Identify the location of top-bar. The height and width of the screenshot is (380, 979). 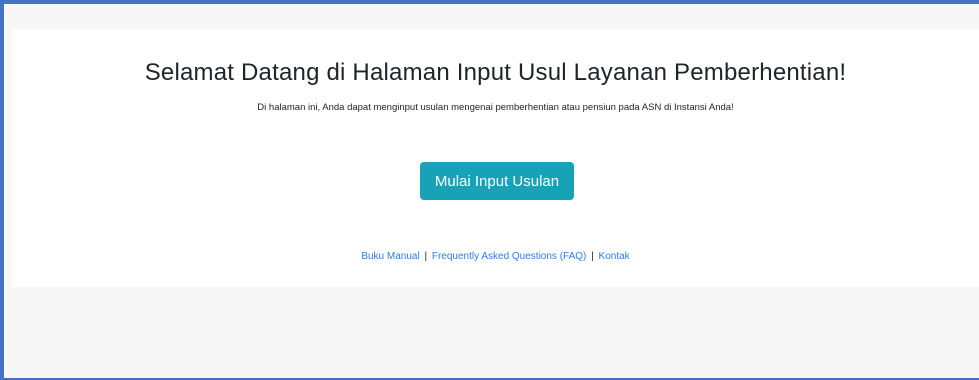
(491, 16).